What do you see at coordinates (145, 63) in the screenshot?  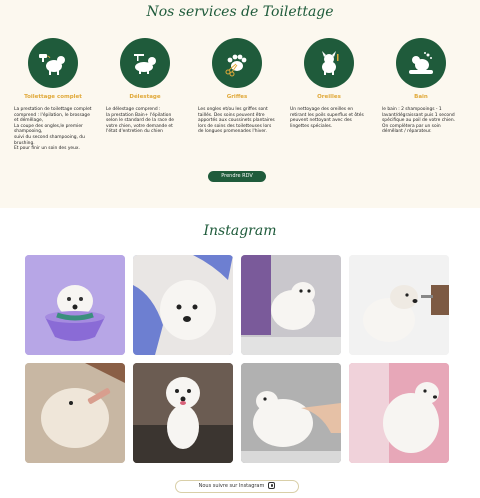 I see `dog-grooming-icon` at bounding box center [145, 63].